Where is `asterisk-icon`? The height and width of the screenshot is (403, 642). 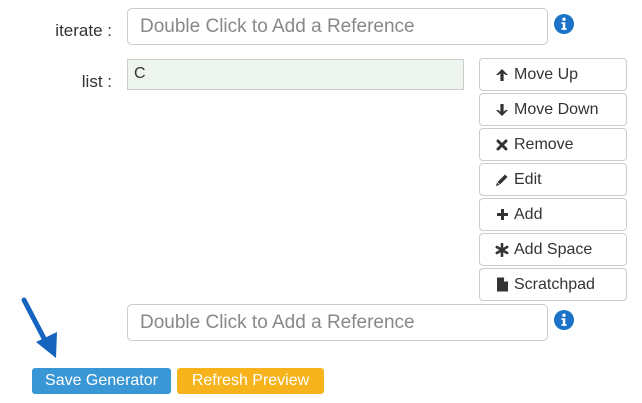 asterisk-icon is located at coordinates (502, 250).